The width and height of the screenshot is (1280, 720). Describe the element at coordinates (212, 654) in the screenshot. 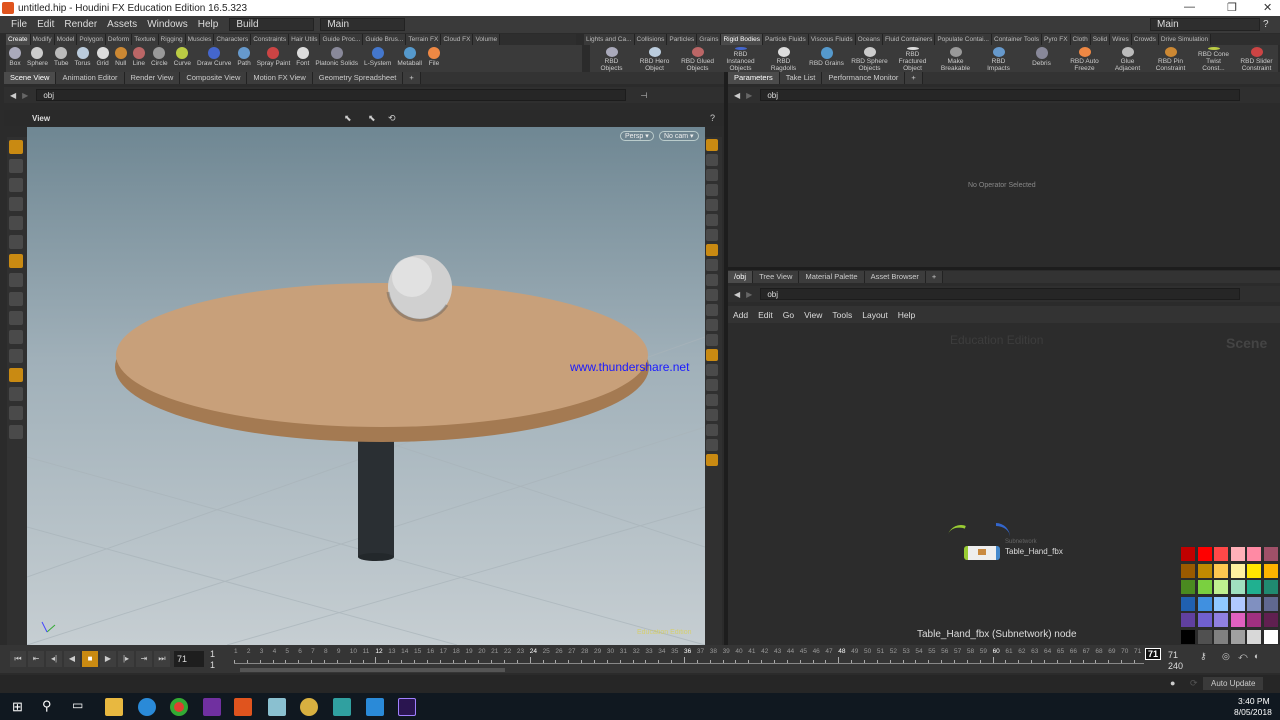

I see `start-frame-field: 1` at that location.